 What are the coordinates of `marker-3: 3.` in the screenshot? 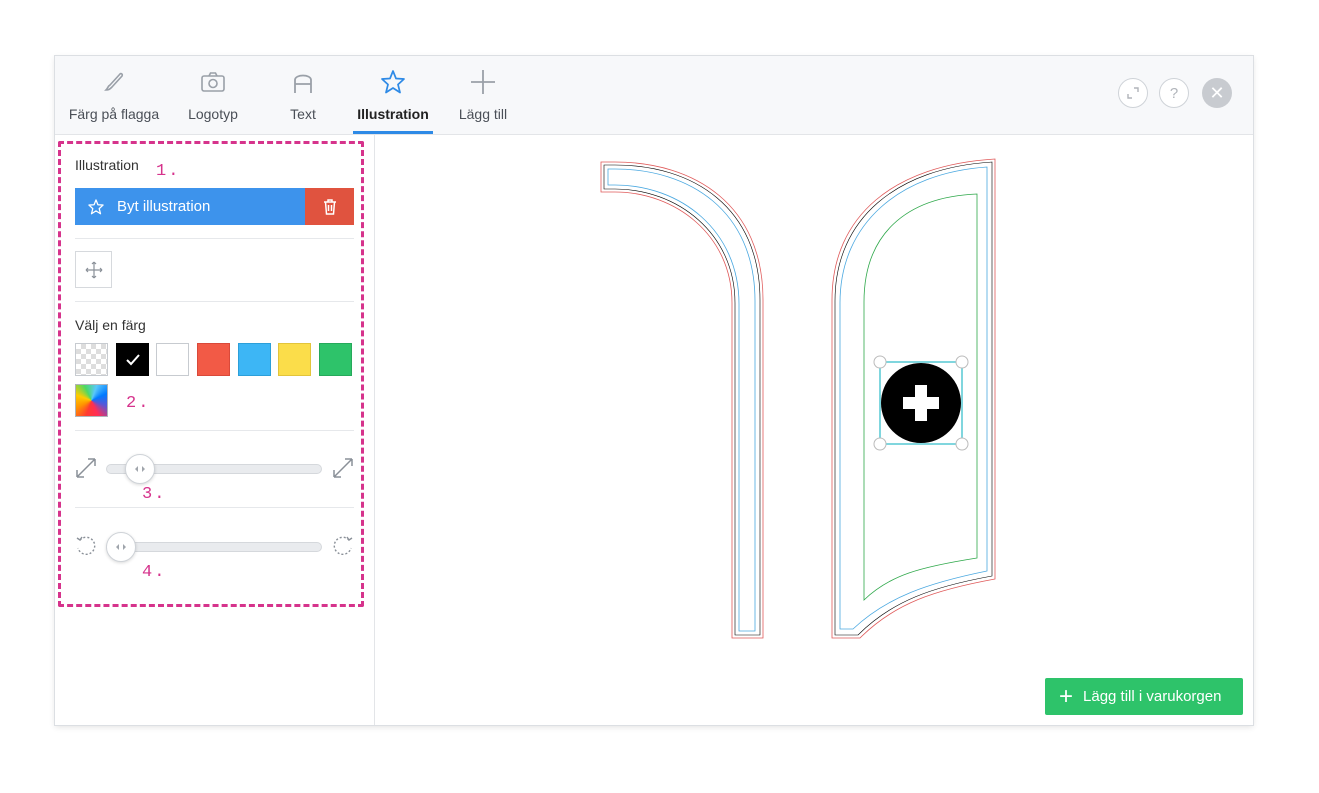 It's located at (154, 494).